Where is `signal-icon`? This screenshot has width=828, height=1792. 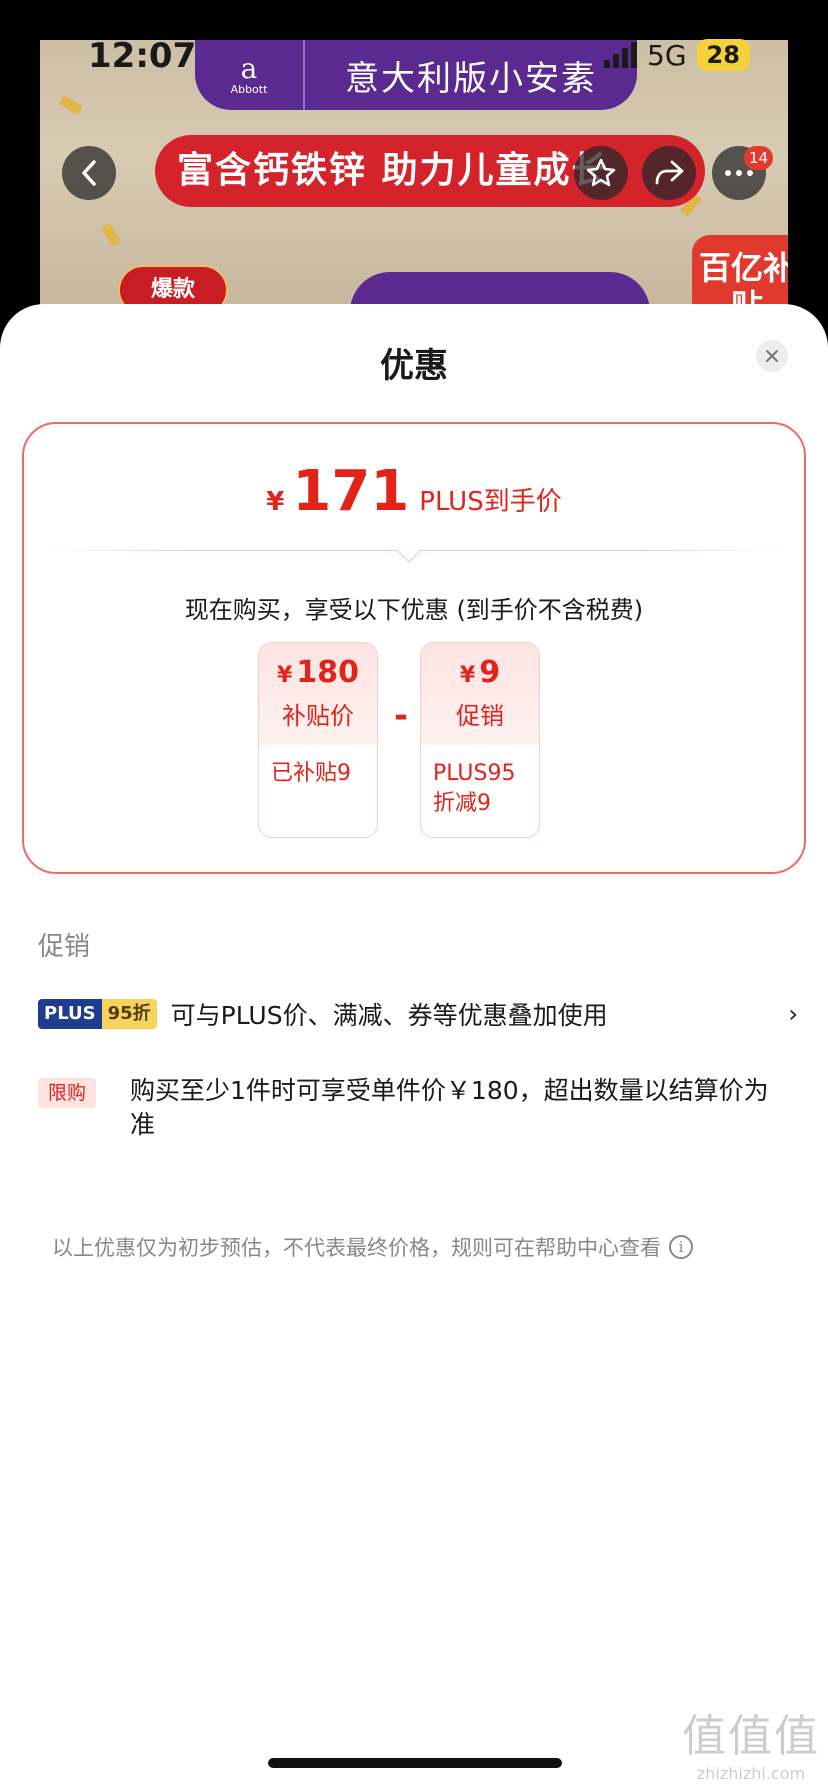
signal-icon is located at coordinates (620, 55).